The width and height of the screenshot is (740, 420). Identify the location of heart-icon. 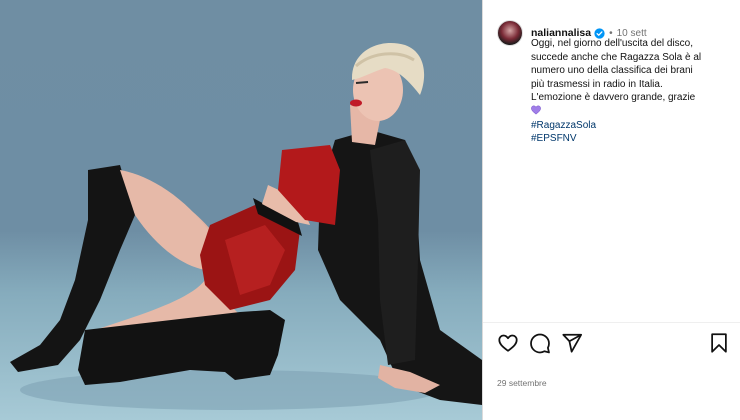
(508, 343).